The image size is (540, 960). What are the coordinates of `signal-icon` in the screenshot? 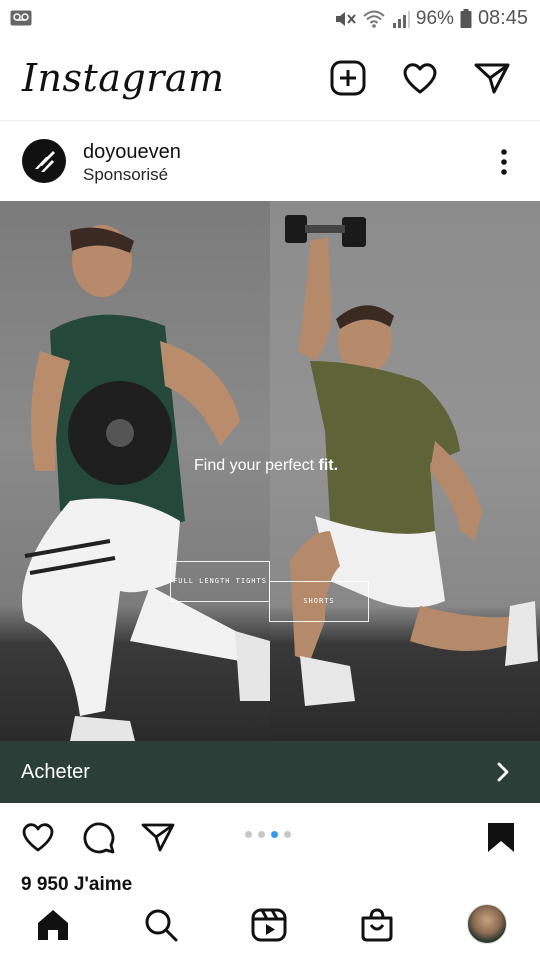 It's located at (401, 19).